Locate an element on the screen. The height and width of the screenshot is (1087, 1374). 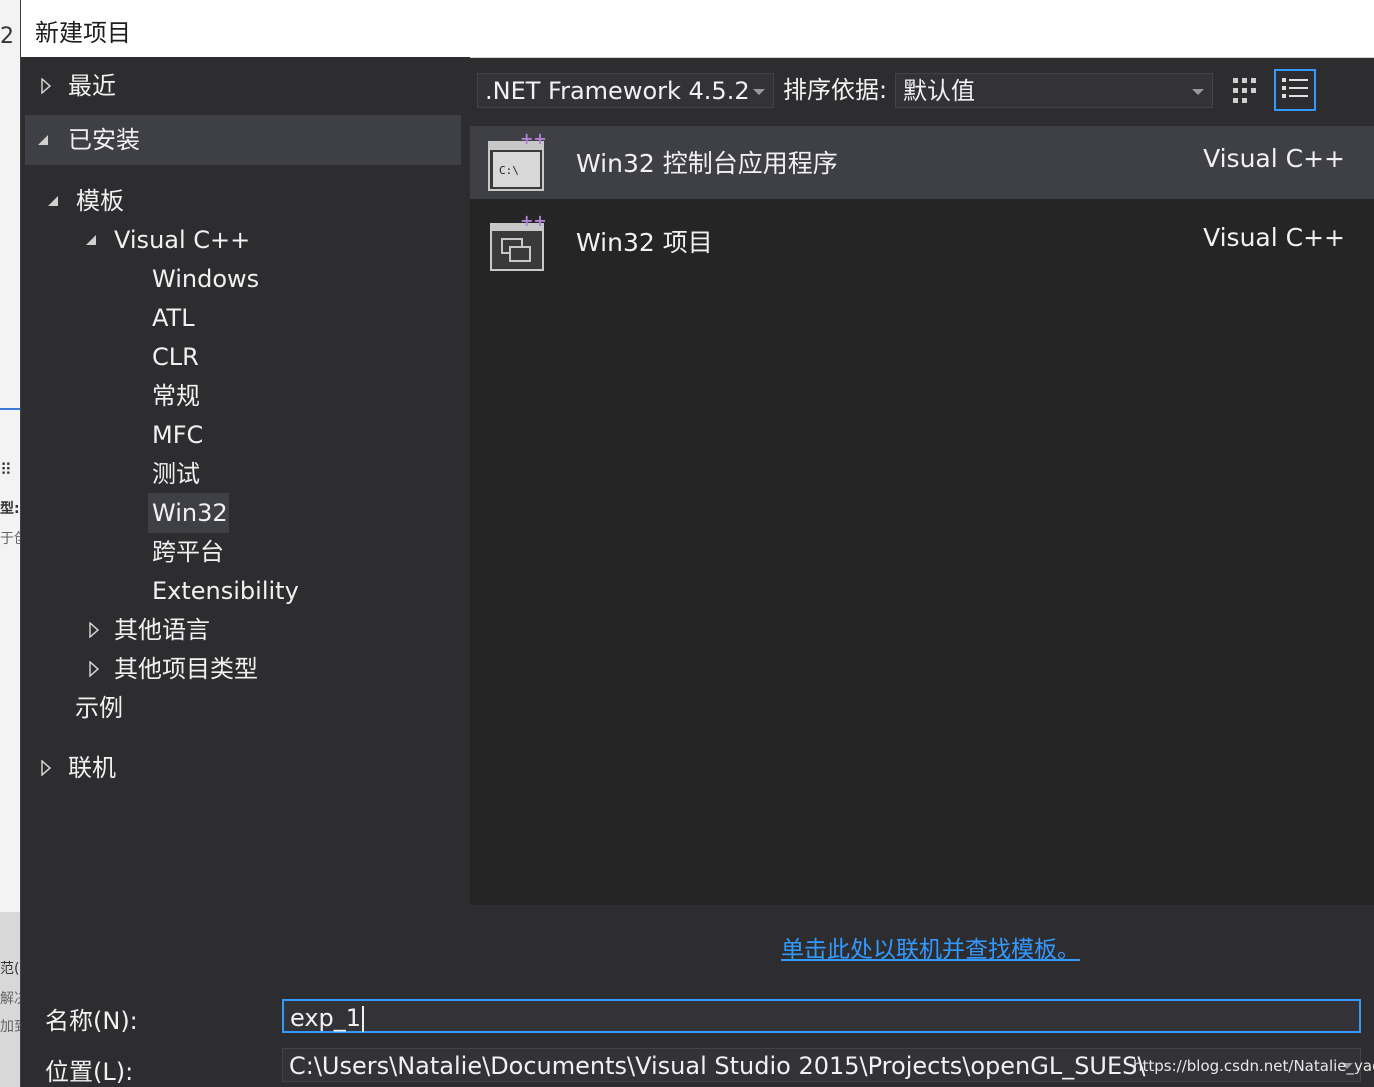
tree-item-other-languages: 其他语言 is located at coordinates (267, 630).